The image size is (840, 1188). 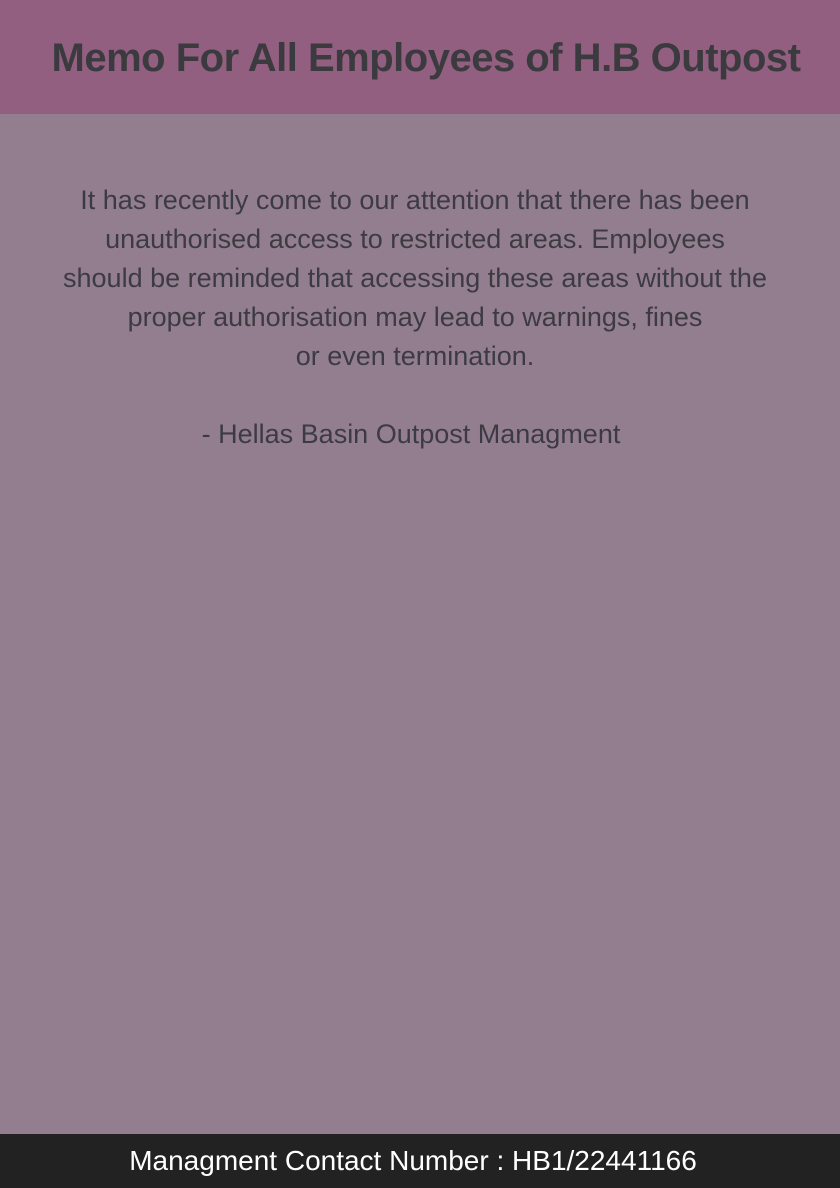 I want to click on memo-body-line: or even termination., so click(x=415, y=356).